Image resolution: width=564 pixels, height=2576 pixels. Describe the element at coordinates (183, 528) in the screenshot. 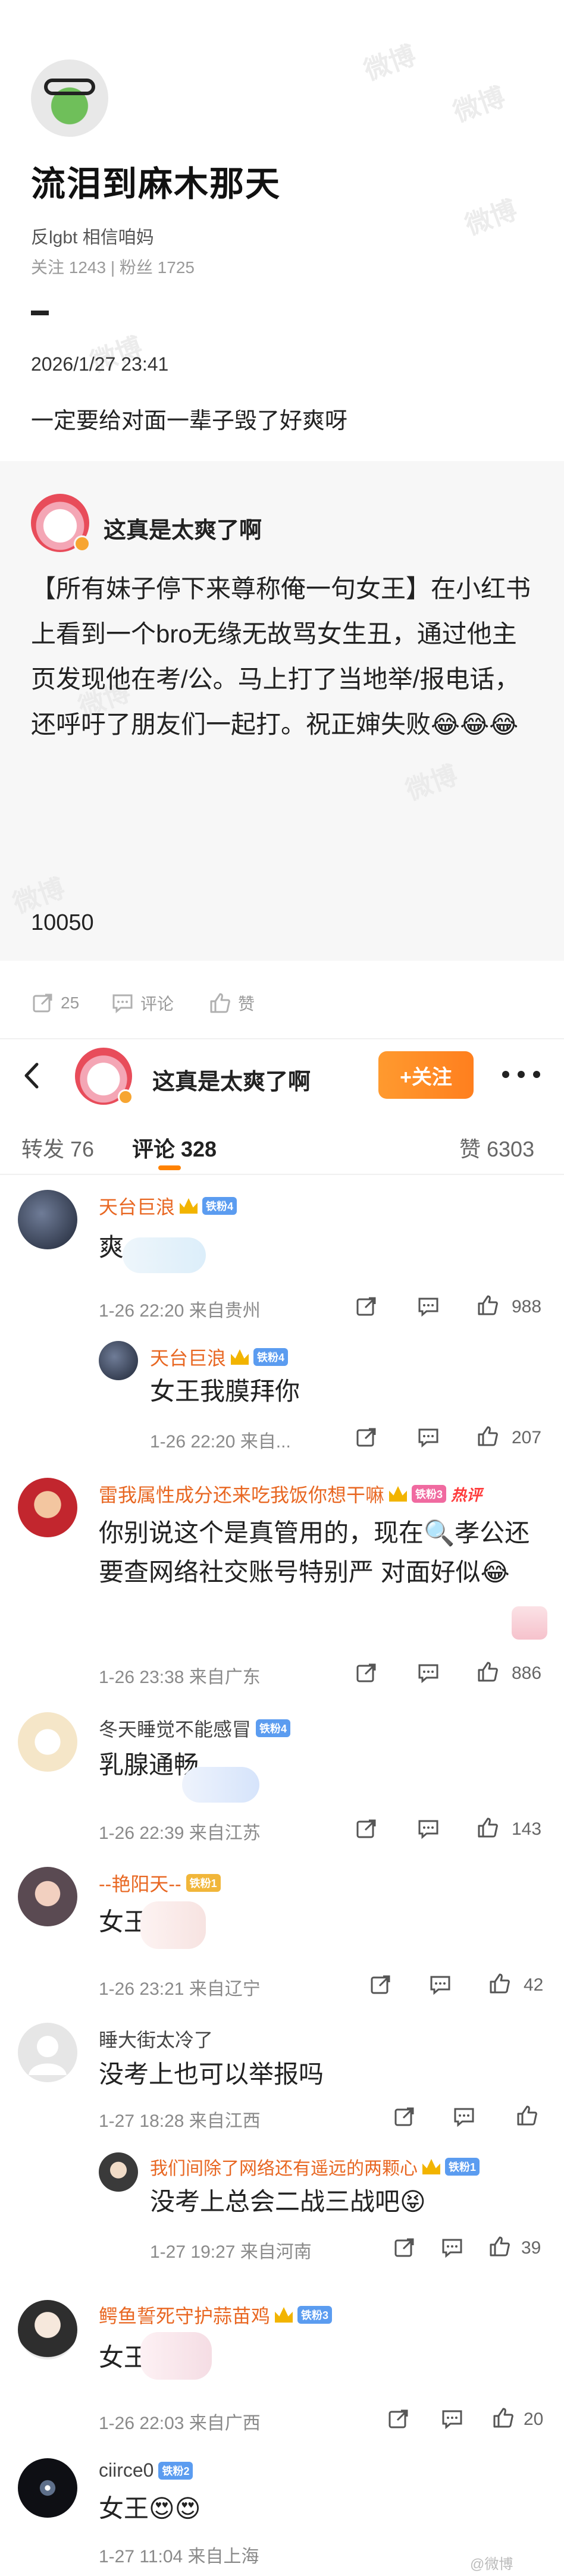

I see `quote-author-name: 这真是太爽了啊` at that location.